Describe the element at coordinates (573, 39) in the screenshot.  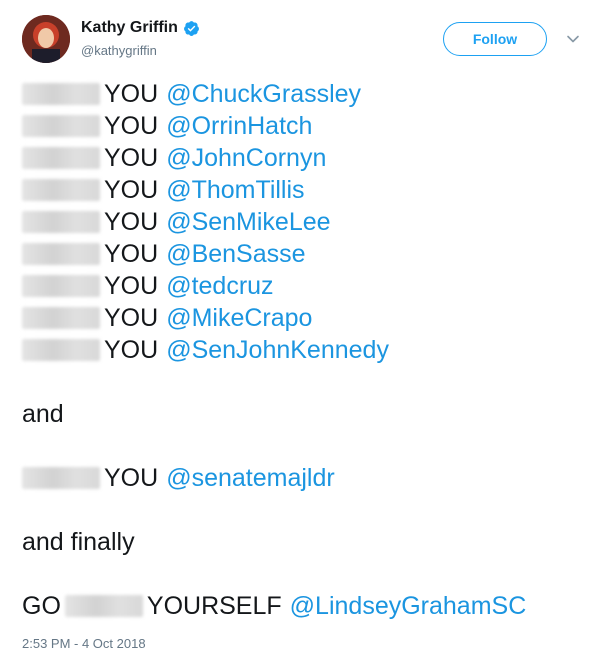
I see `chevron-down-icon` at that location.